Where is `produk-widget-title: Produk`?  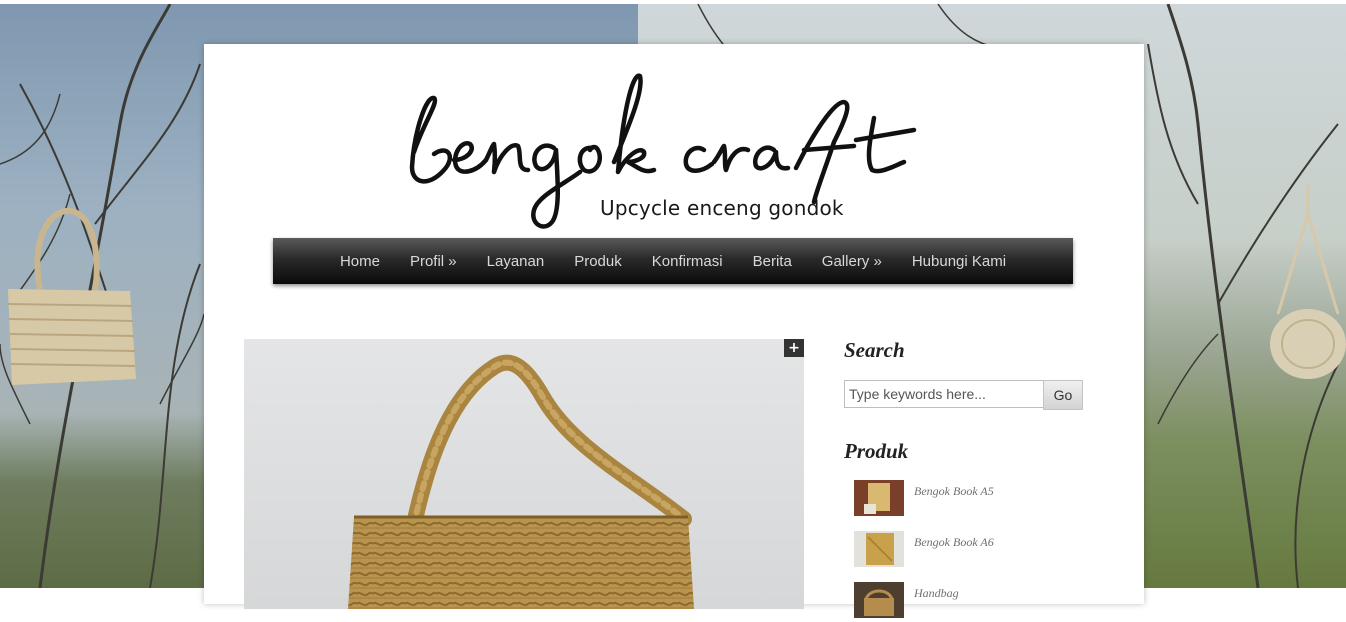 produk-widget-title: Produk is located at coordinates (876, 451).